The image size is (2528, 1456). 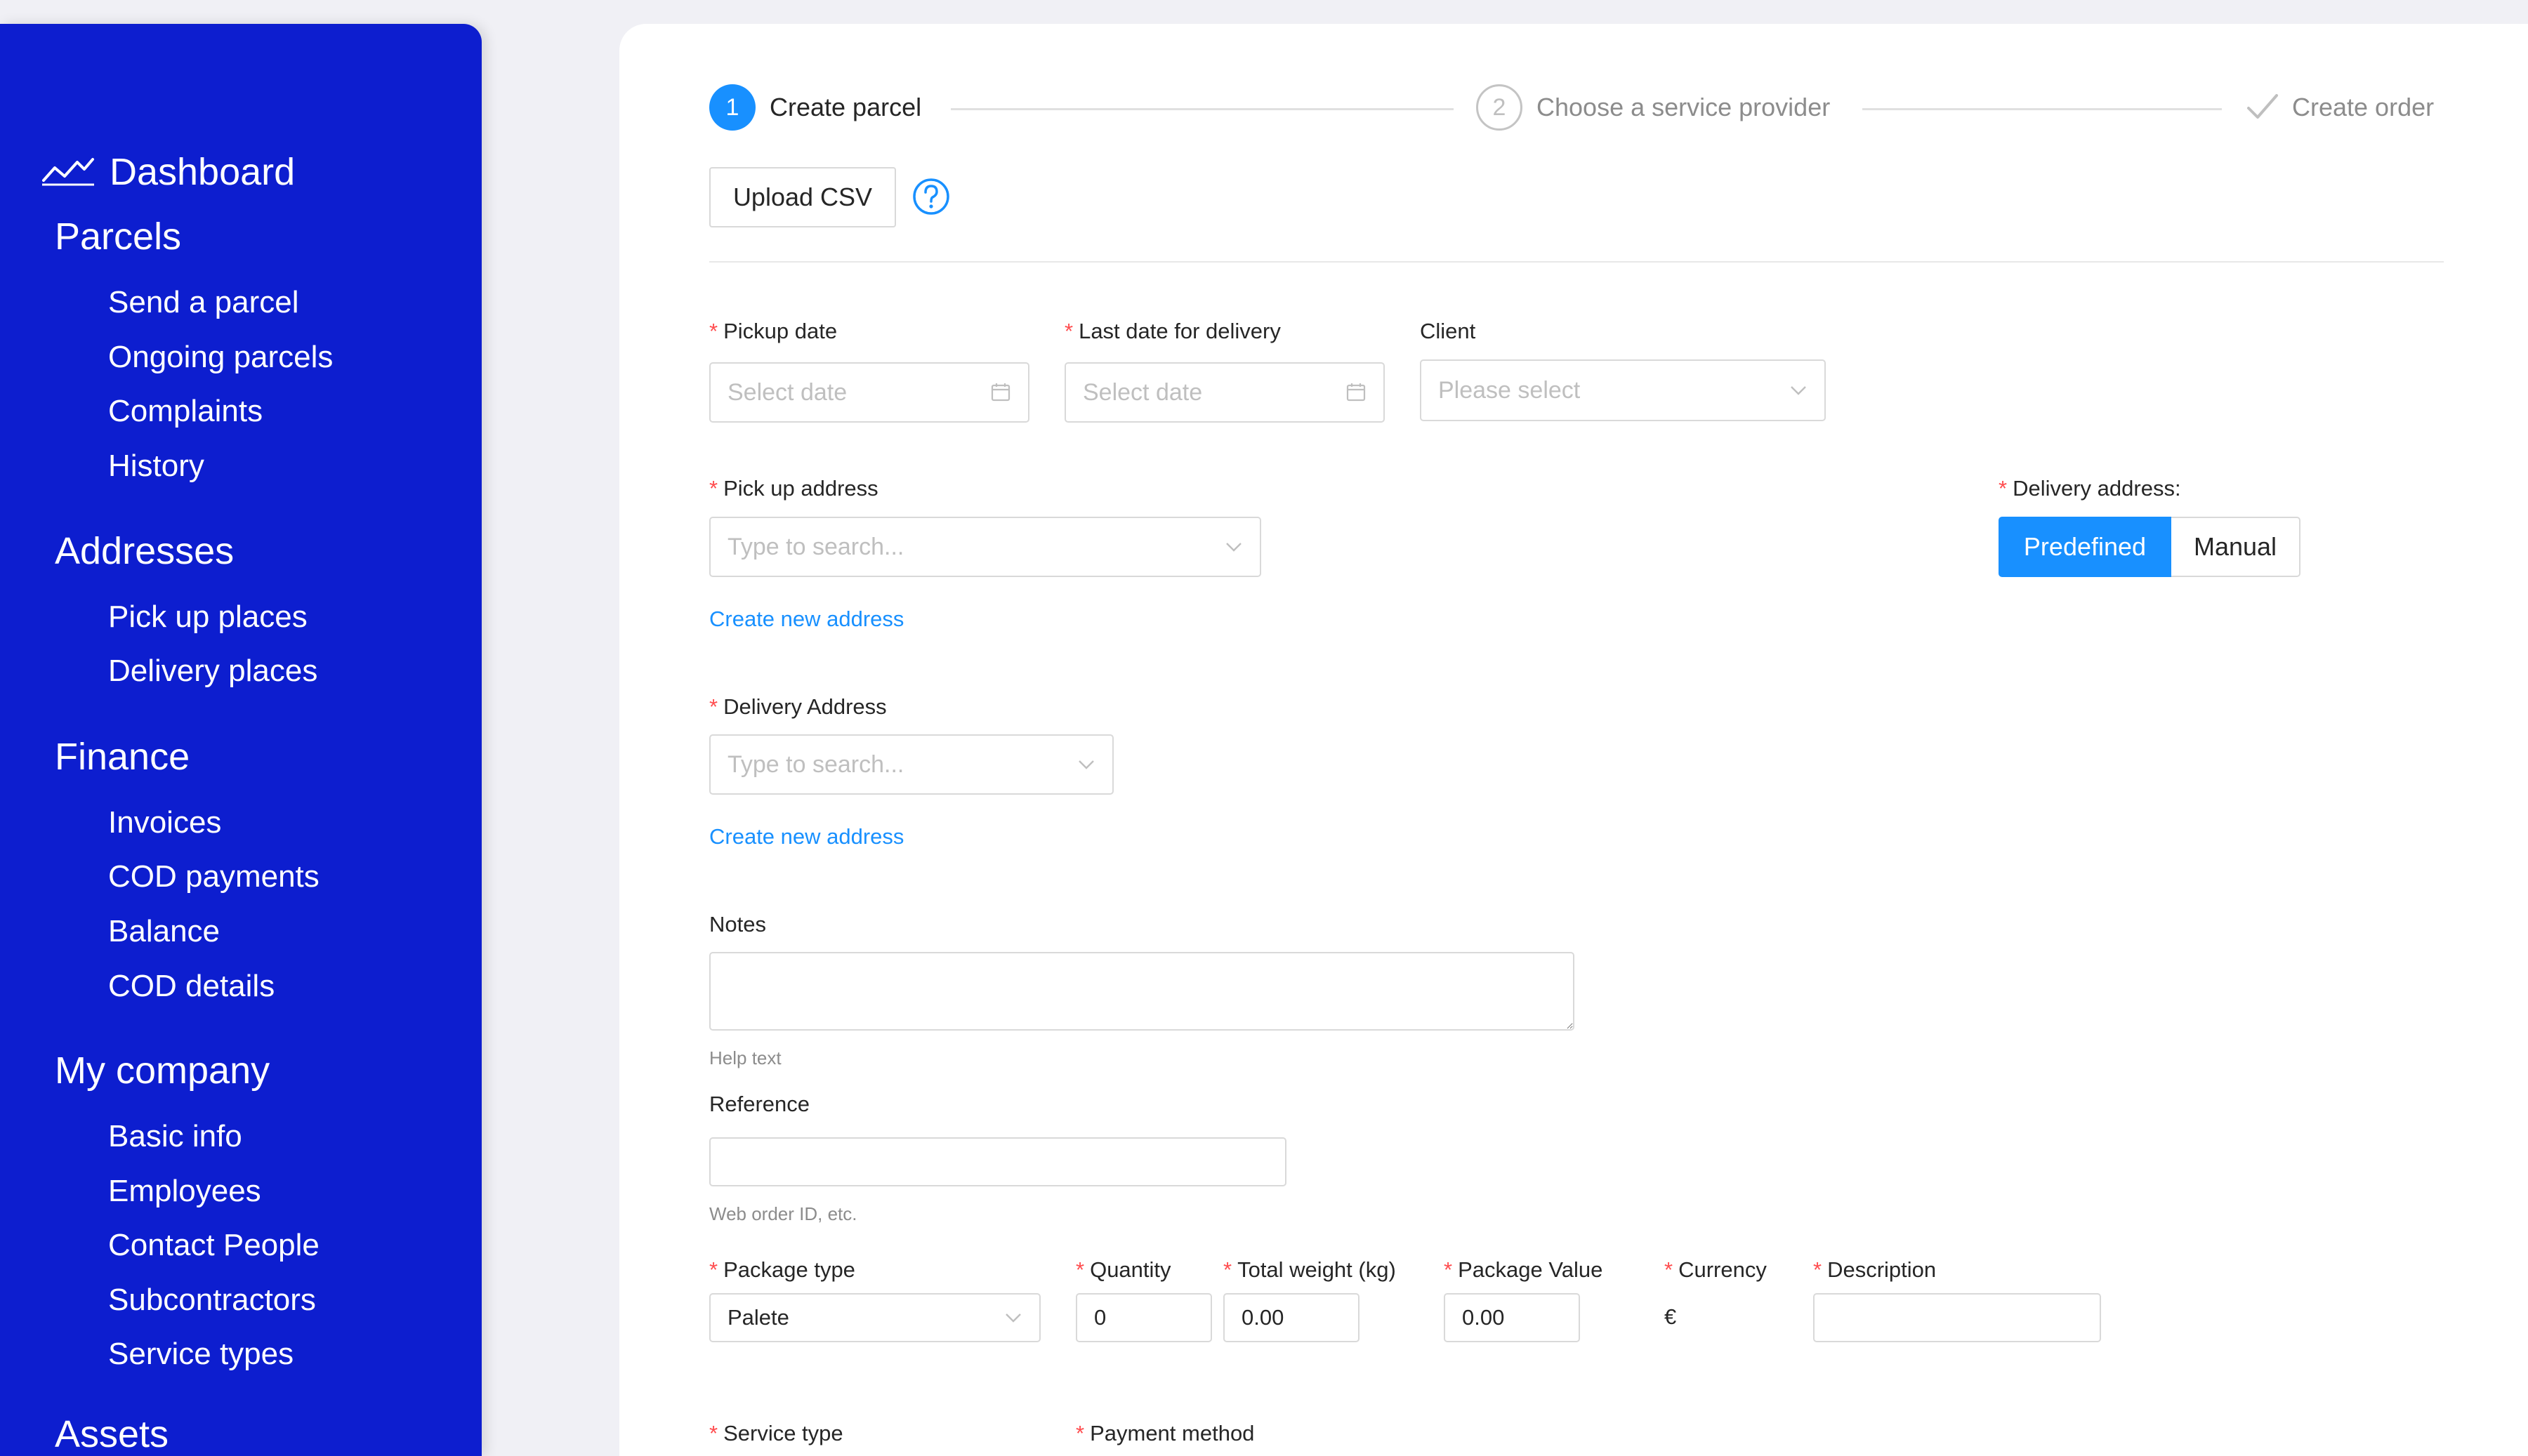 What do you see at coordinates (1499, 107) in the screenshot?
I see `step-2-indicator: 2` at bounding box center [1499, 107].